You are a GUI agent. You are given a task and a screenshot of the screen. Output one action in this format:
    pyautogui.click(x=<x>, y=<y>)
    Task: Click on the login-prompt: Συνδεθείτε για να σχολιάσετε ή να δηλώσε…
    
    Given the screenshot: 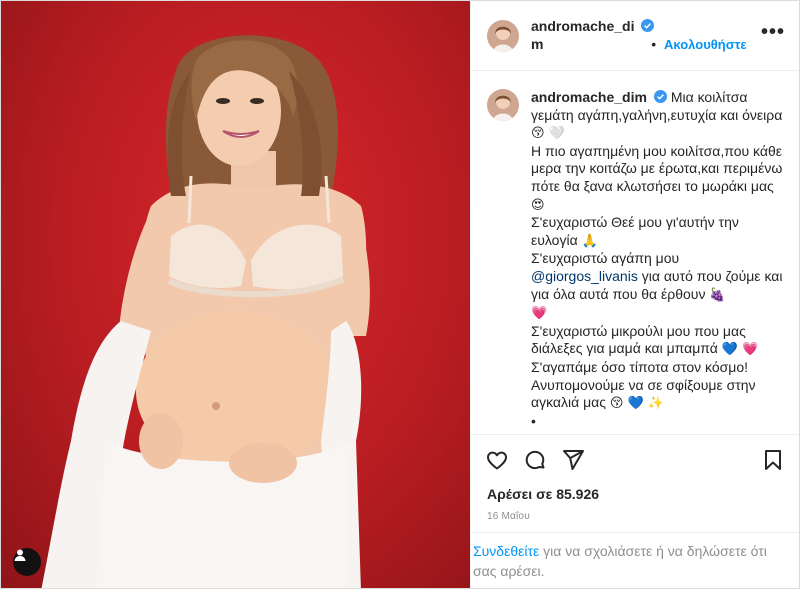 What is the action you would take?
    pyautogui.click(x=635, y=560)
    